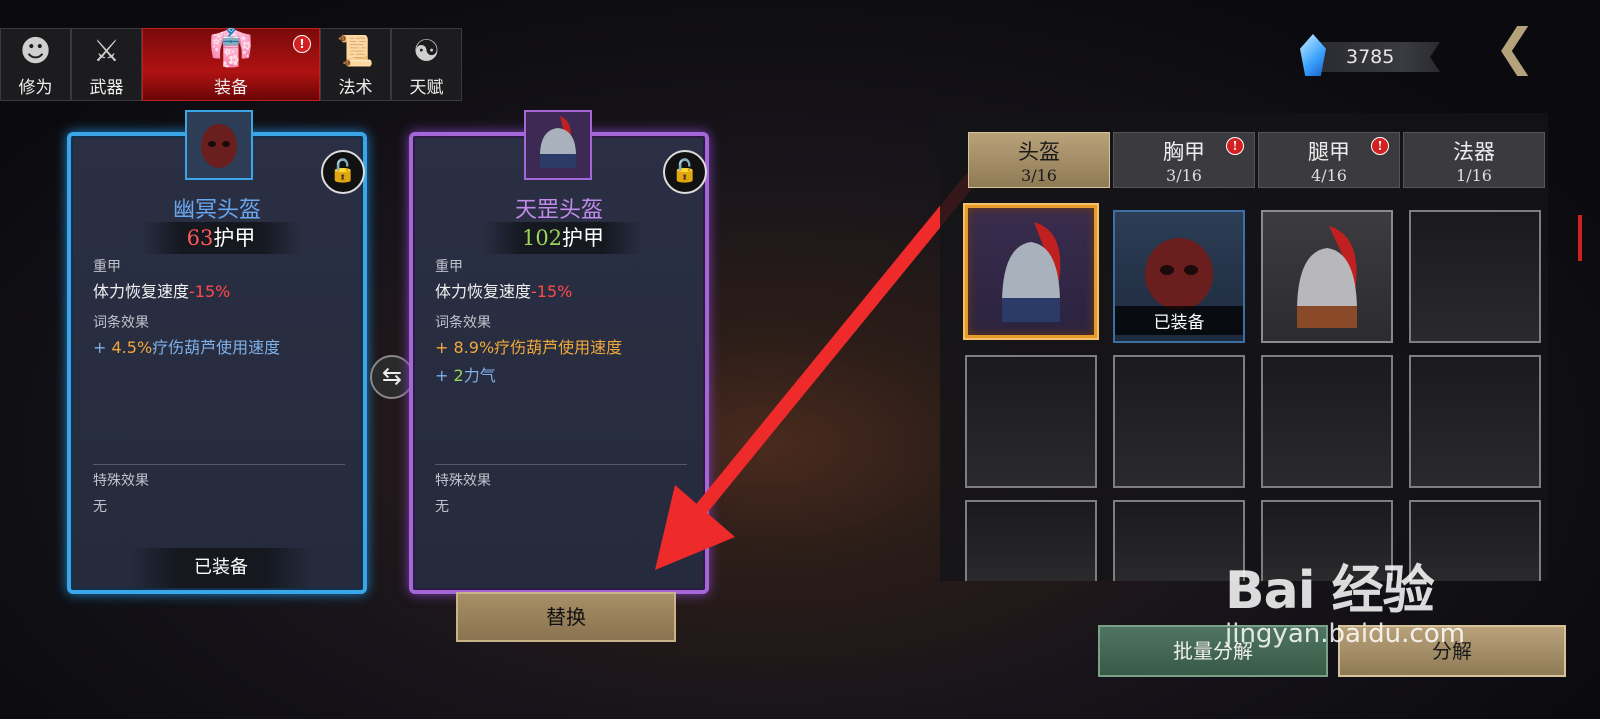  I want to click on tab-talent: ☯ 天赋, so click(426, 64).